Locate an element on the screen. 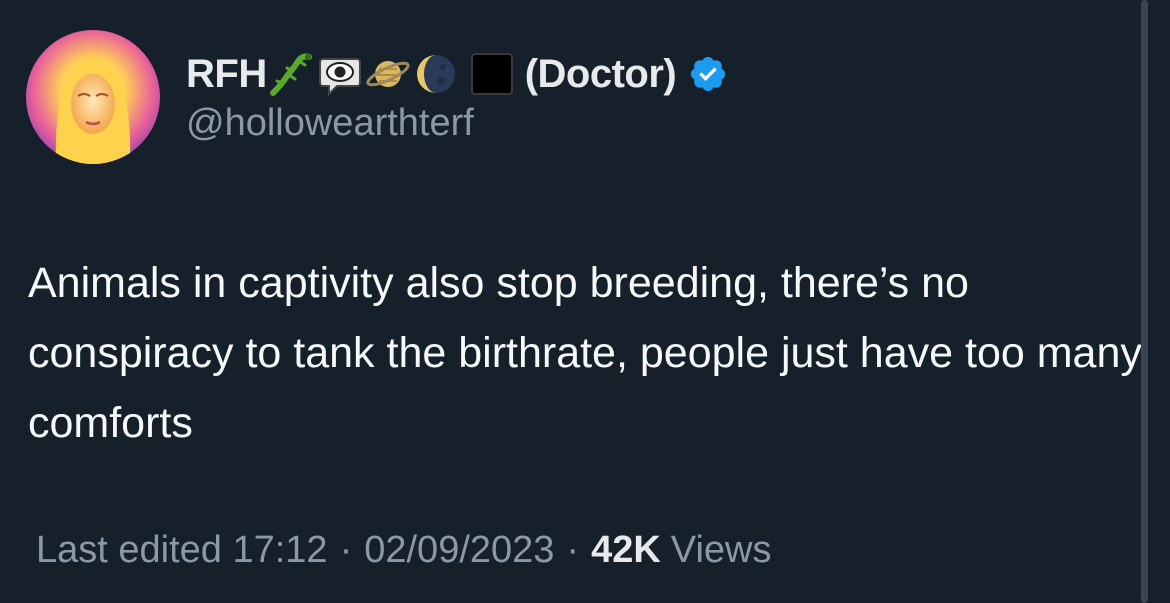 The image size is (1170, 603). author-name-row: RFH (Doctor) is located at coordinates (457, 74).